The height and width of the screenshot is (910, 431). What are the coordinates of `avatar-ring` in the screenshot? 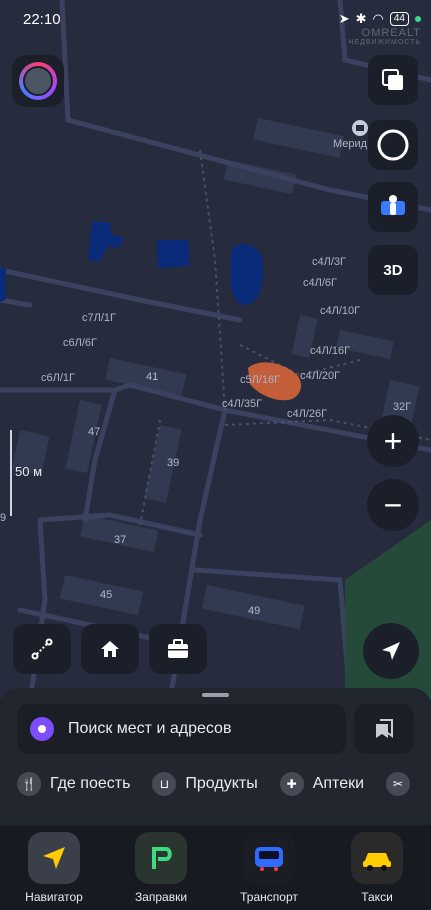 It's located at (38, 81).